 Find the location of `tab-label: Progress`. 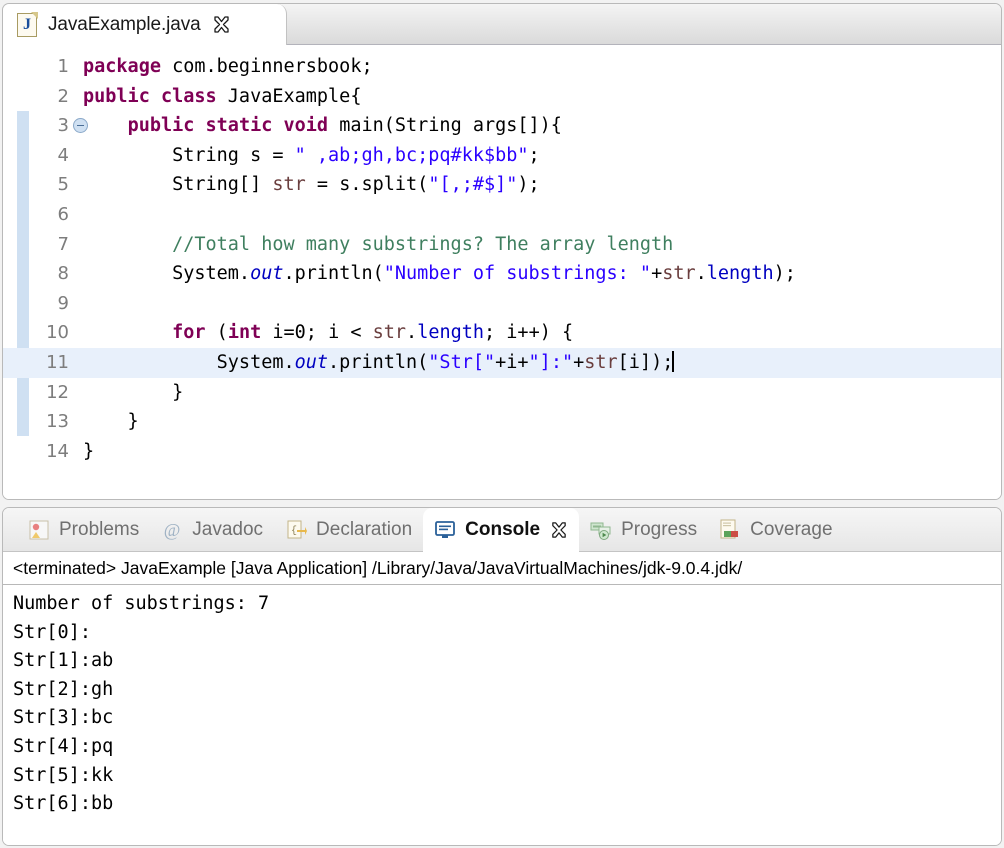

tab-label: Progress is located at coordinates (659, 529).